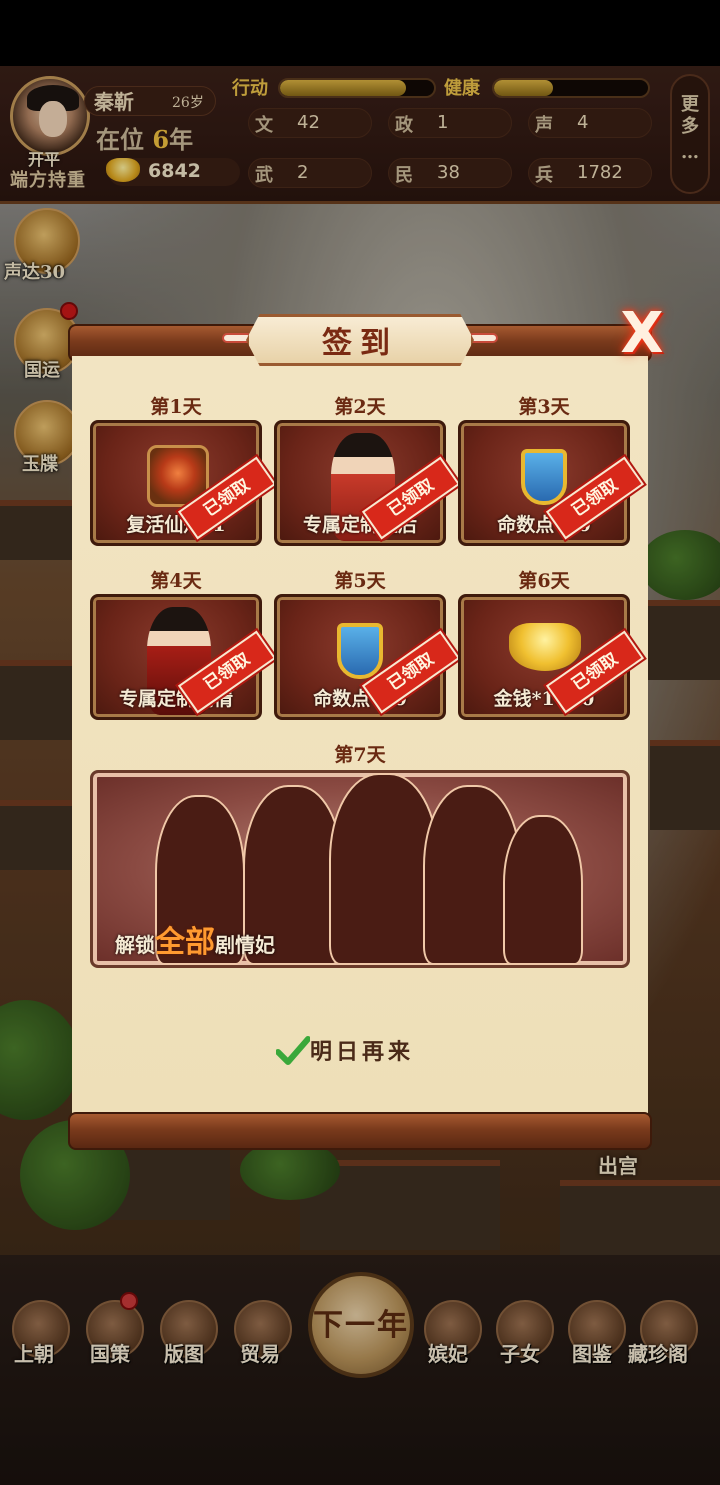 Image resolution: width=720 pixels, height=1485 pixels. Describe the element at coordinates (360, 407) in the screenshot. I see `day-2-label: 第2天` at that location.